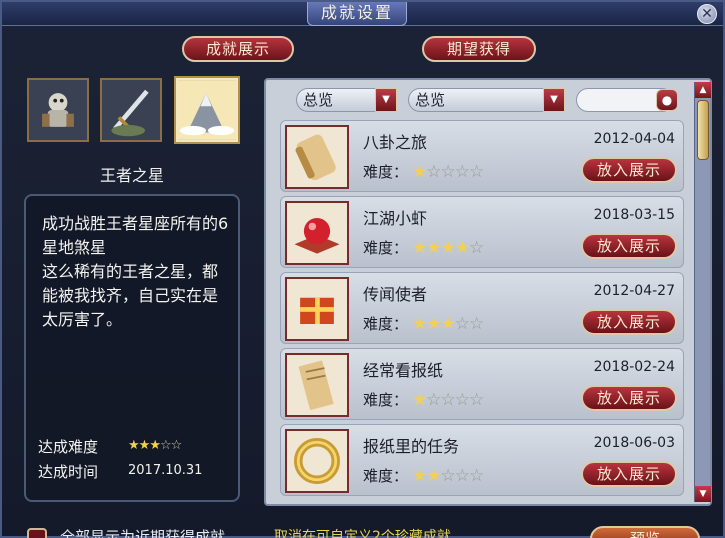 The width and height of the screenshot is (725, 538). Describe the element at coordinates (707, 14) in the screenshot. I see `close-icon: ✕` at that location.